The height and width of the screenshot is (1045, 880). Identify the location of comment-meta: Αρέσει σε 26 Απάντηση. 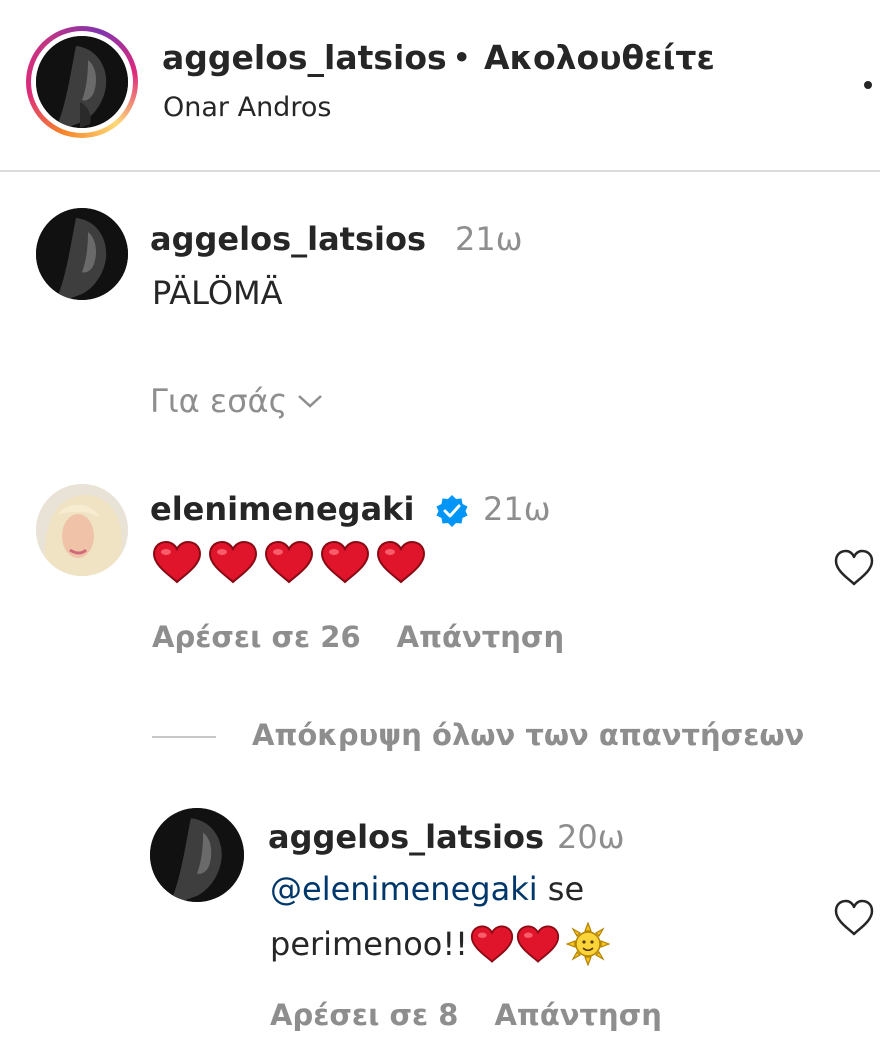
(358, 637).